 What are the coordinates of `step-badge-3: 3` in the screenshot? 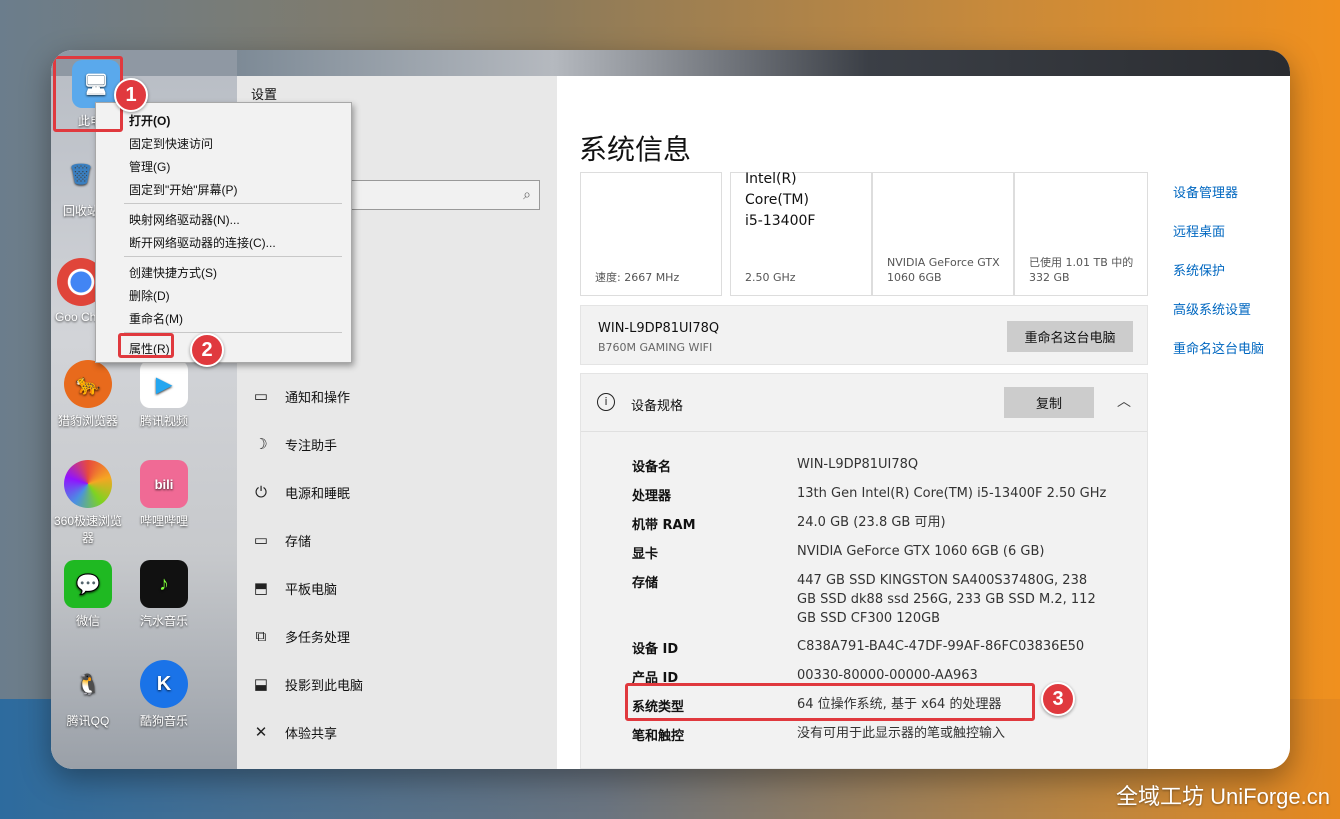 It's located at (1058, 699).